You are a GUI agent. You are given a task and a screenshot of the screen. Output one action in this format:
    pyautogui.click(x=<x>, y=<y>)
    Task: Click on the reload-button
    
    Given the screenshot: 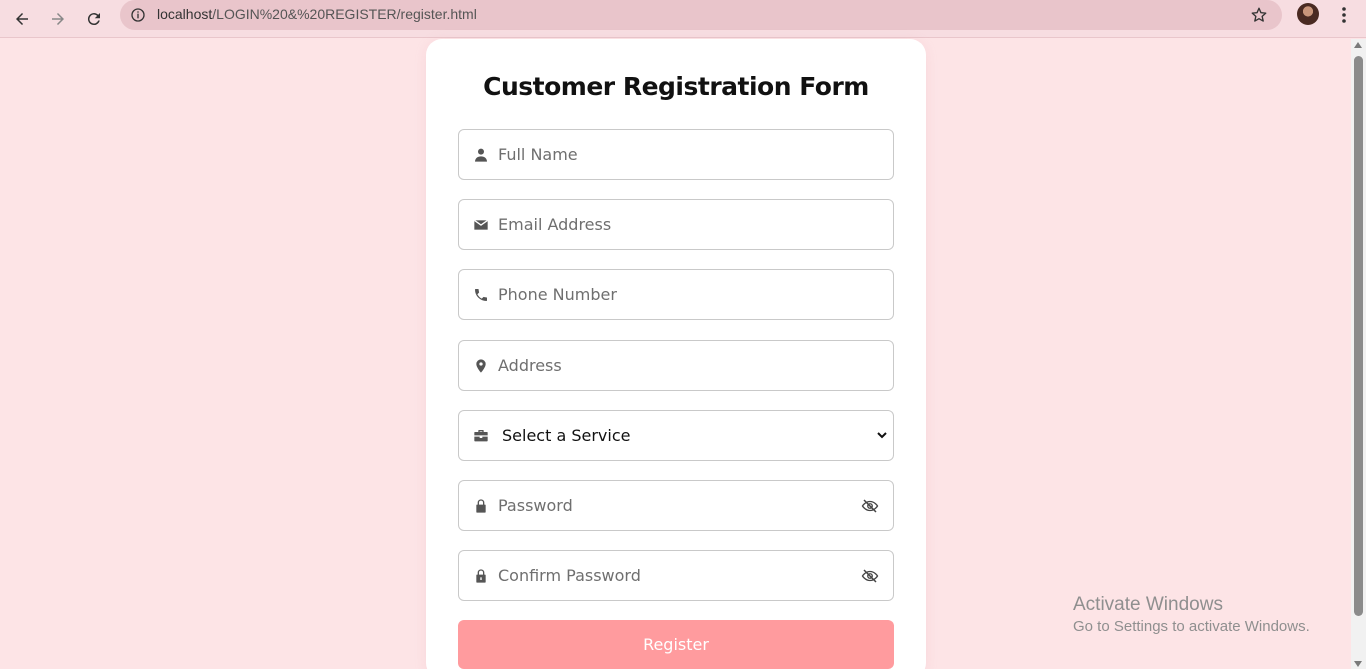 What is the action you would take?
    pyautogui.click(x=94, y=19)
    